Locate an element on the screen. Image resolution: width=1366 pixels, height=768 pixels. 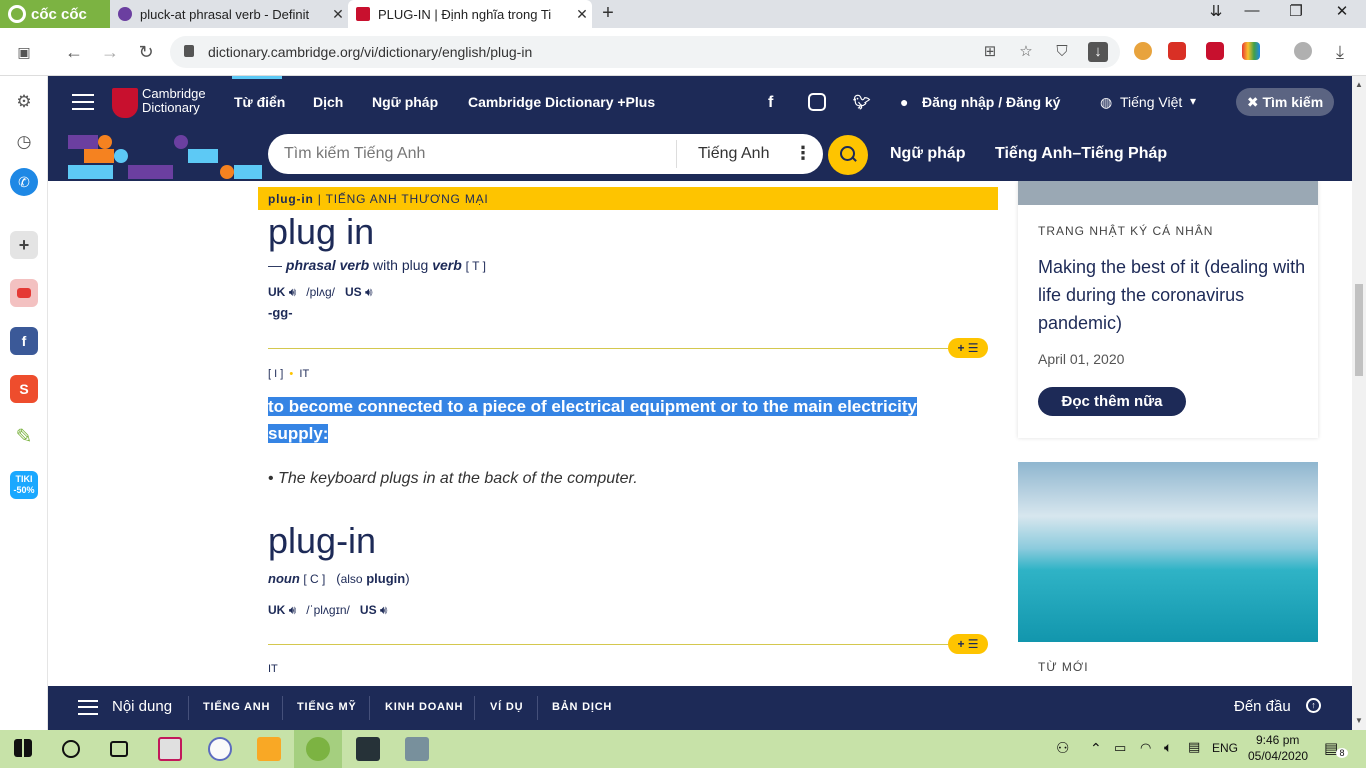
keyboard-icon: ▤ is located at coordinates (1194, 747).